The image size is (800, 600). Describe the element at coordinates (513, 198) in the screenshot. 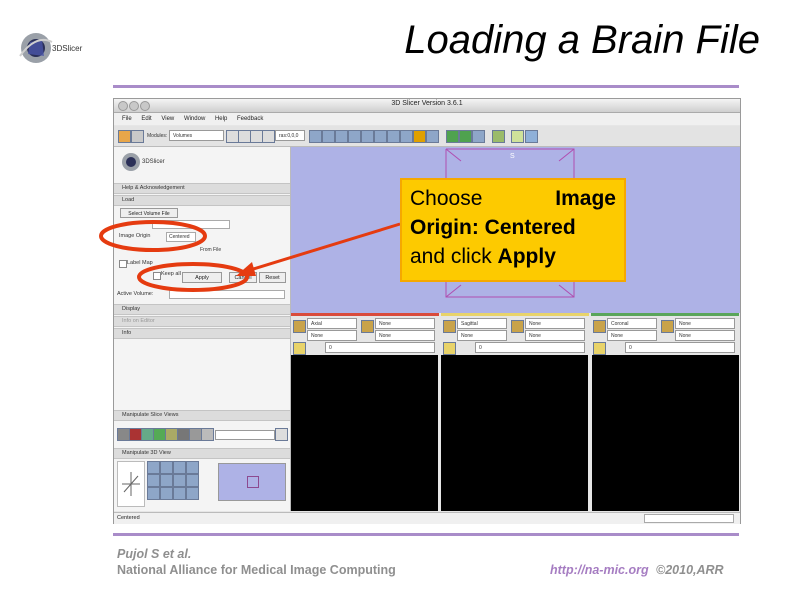

I see `callout-line-1: Choose Image` at that location.